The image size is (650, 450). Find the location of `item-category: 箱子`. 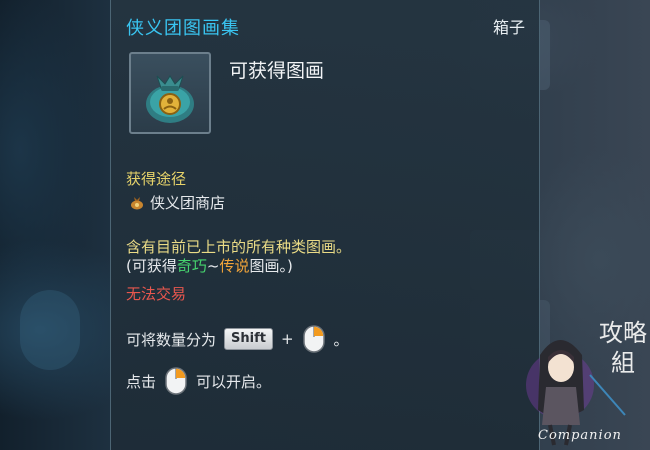

item-category: 箱子 is located at coordinates (508, 27).